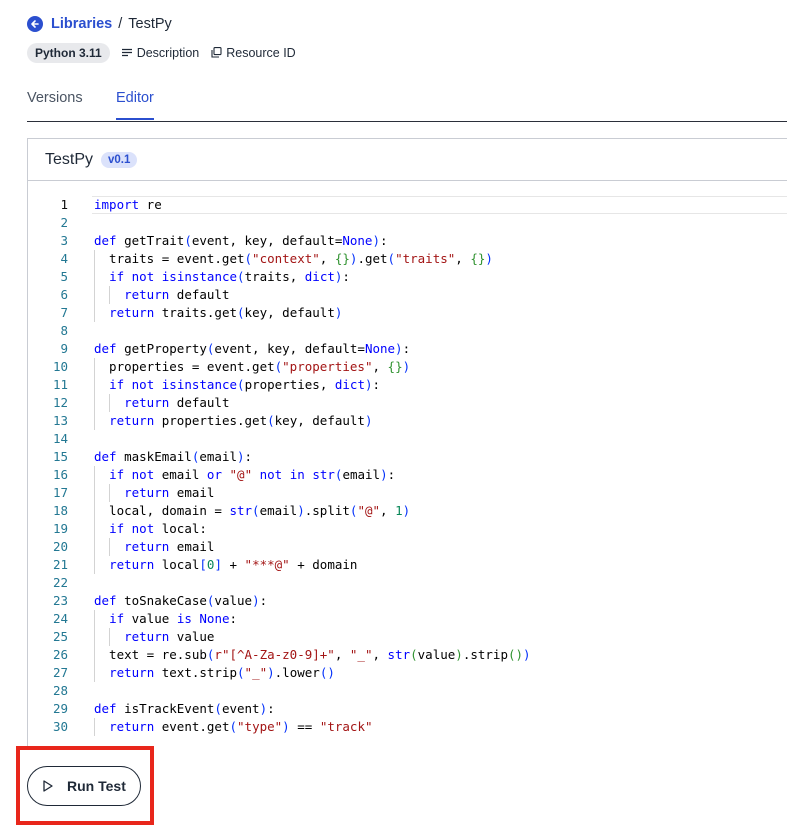  I want to click on line-number: 9, so click(64, 348).